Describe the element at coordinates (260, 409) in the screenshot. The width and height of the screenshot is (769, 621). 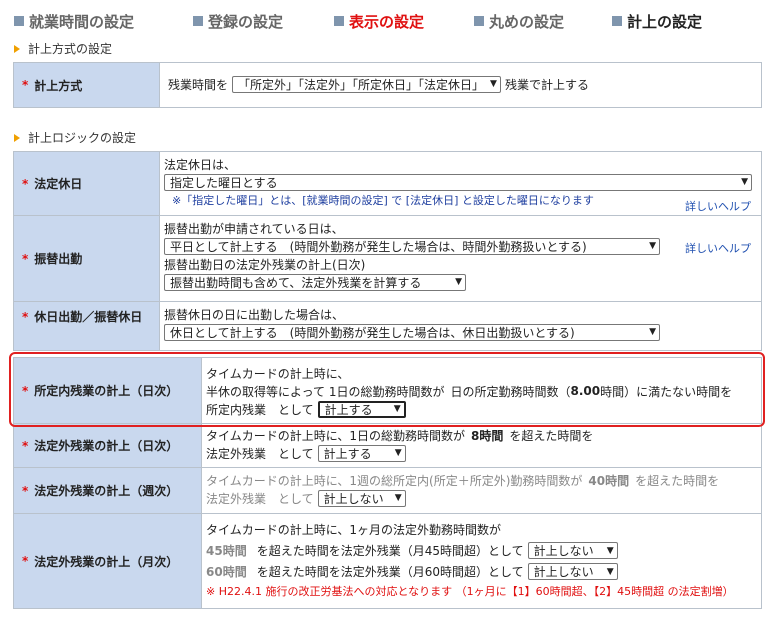
I see `within-line3: 所定内残業 として` at that location.